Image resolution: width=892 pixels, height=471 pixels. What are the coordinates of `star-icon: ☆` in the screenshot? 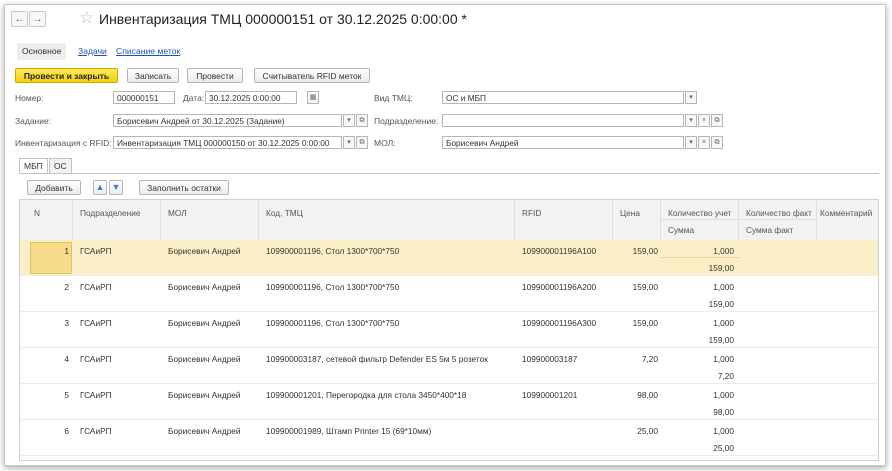 It's located at (86, 18).